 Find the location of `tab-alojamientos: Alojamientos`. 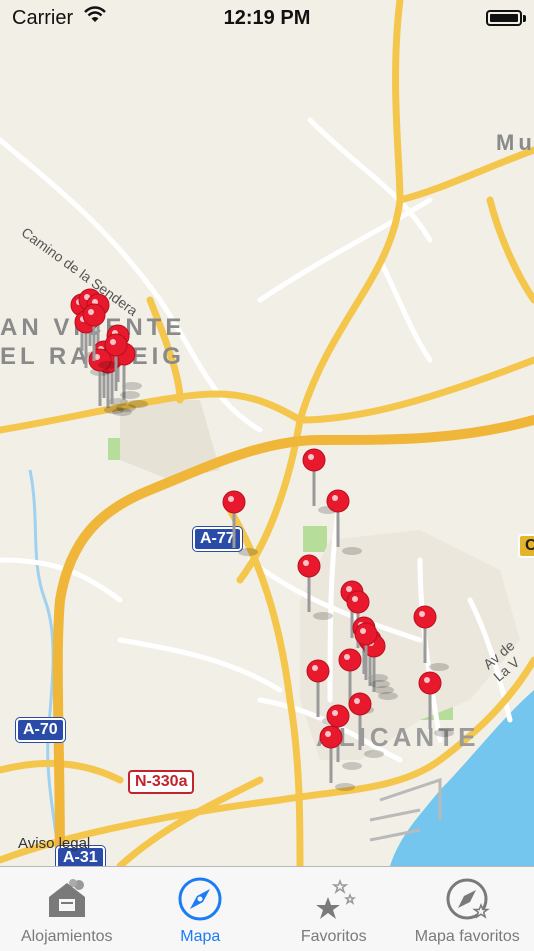

tab-alojamientos: Alojamientos is located at coordinates (67, 909).